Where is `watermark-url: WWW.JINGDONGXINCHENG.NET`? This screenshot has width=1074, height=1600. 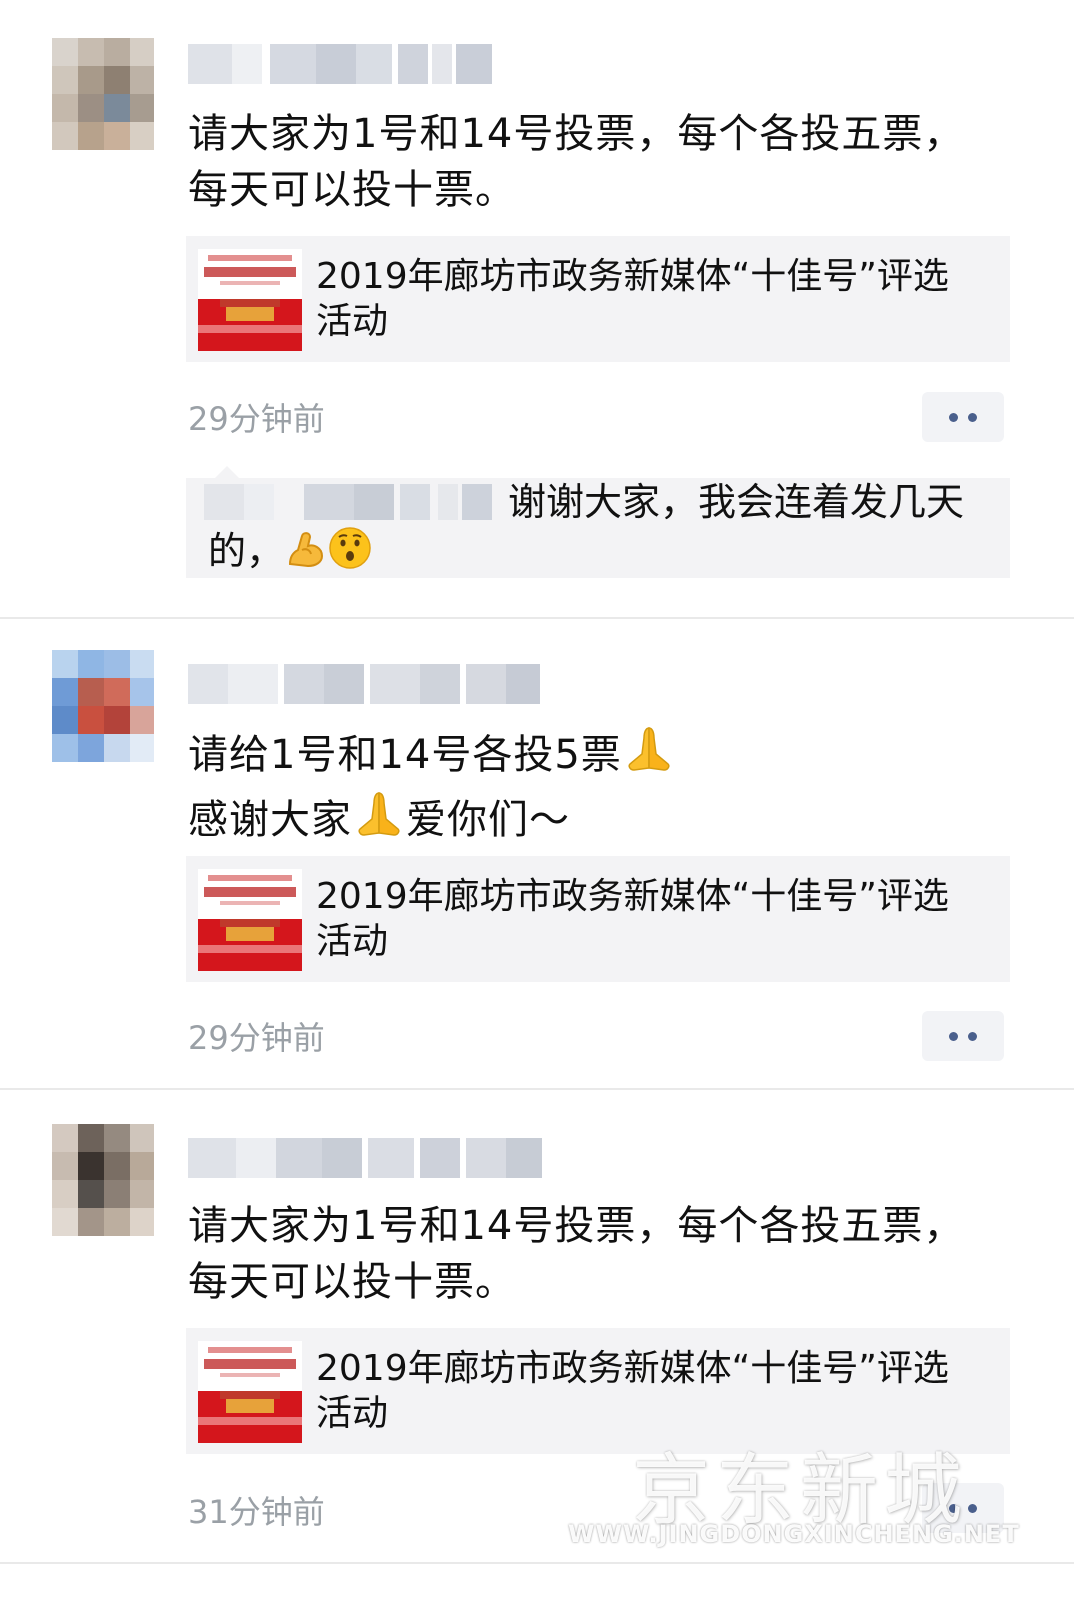 watermark-url: WWW.JINGDONGXINCHENG.NET is located at coordinates (794, 1534).